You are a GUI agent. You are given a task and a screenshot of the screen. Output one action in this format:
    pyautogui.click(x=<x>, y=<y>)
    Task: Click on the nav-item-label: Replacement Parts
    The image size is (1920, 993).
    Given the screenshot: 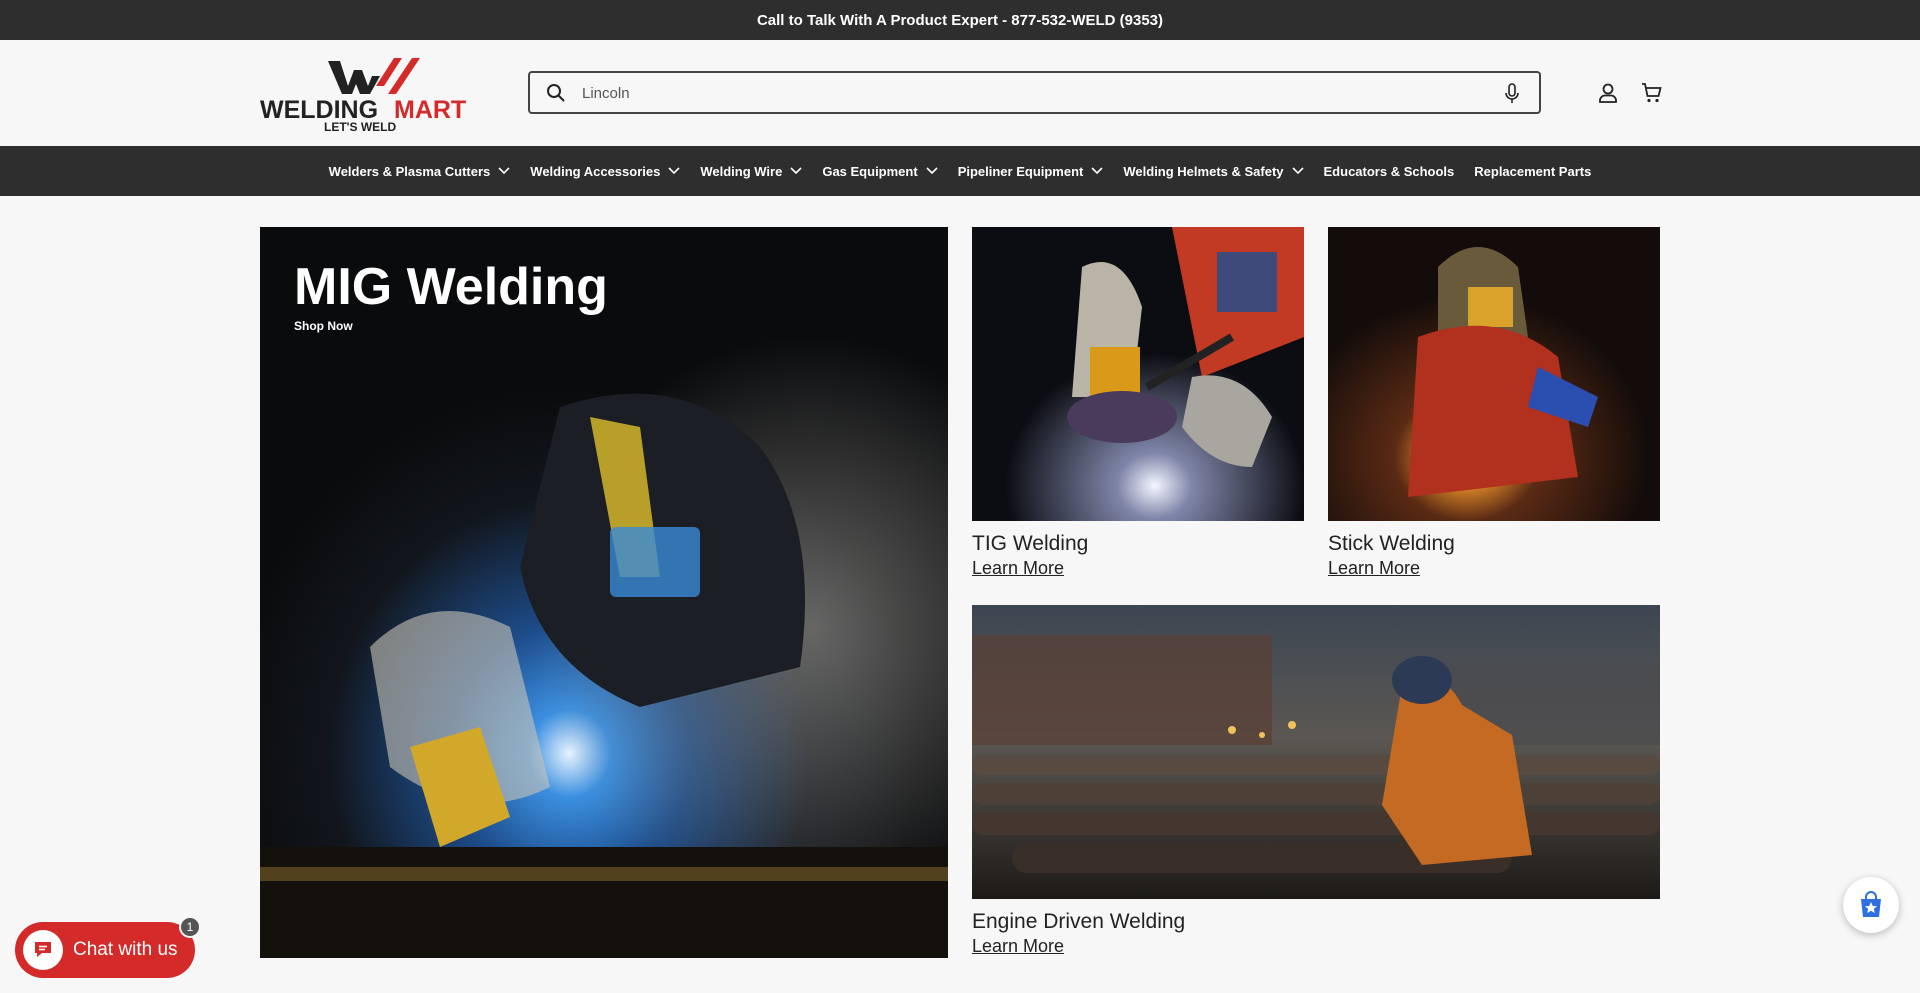 What is the action you would take?
    pyautogui.click(x=1533, y=171)
    